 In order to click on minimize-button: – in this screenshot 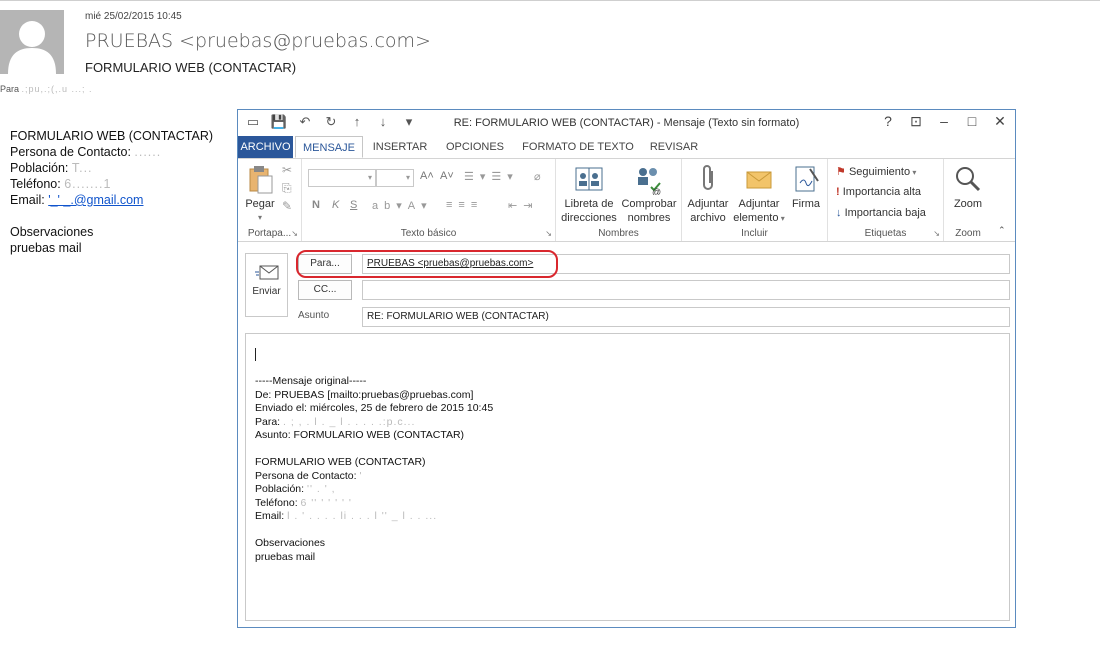, I will do `click(944, 121)`.